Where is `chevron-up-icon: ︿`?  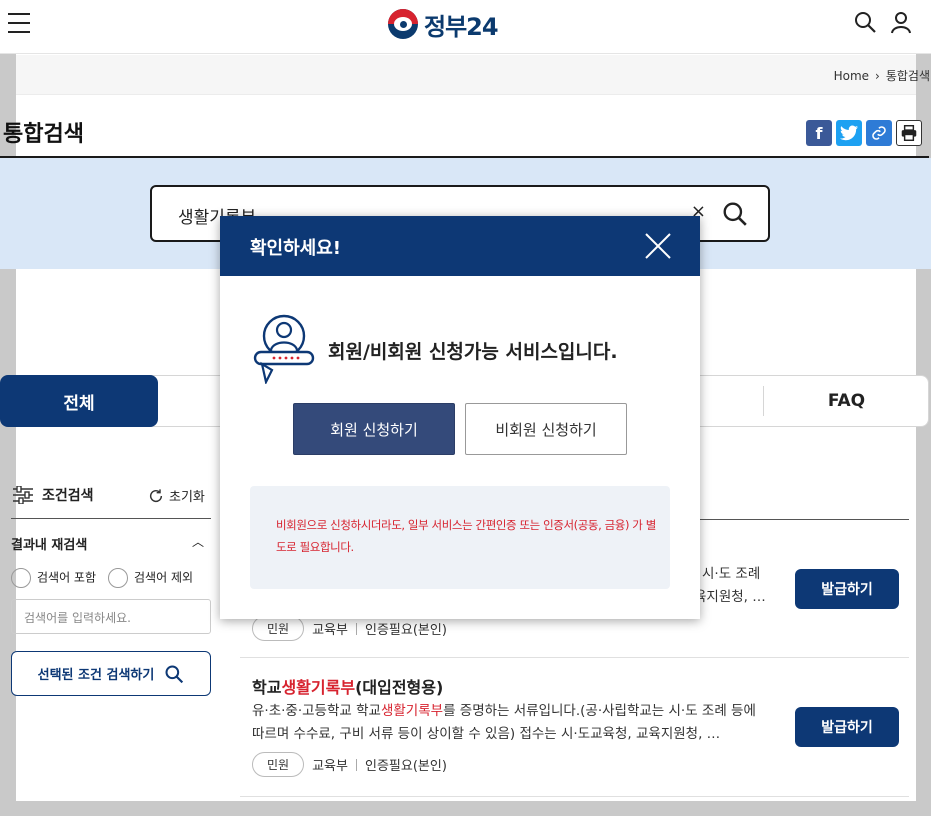
chevron-up-icon: ︿ is located at coordinates (198, 541).